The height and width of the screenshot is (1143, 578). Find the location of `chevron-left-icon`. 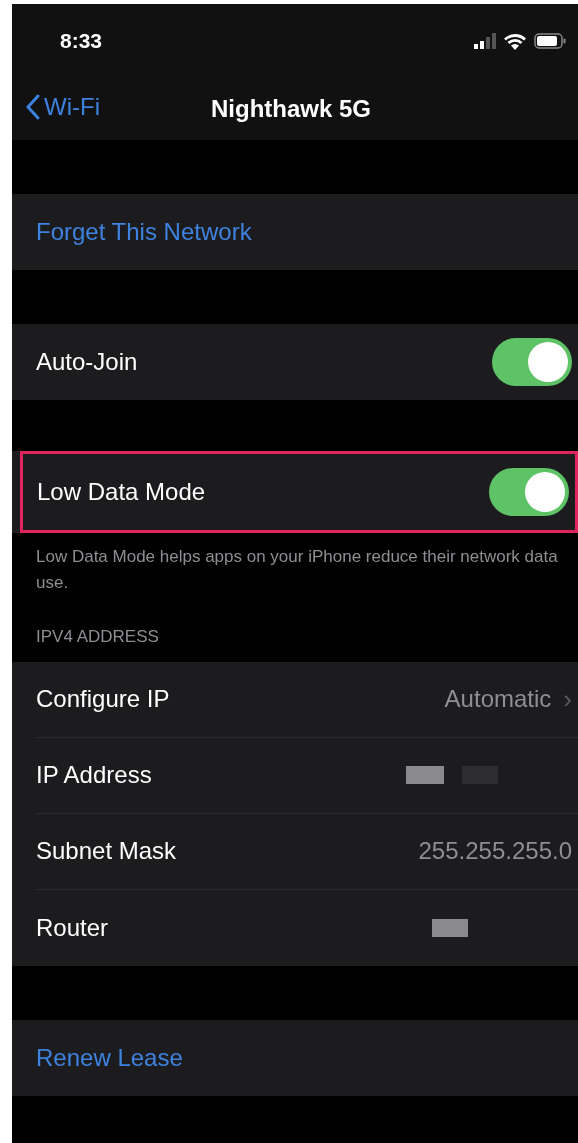

chevron-left-icon is located at coordinates (33, 107).